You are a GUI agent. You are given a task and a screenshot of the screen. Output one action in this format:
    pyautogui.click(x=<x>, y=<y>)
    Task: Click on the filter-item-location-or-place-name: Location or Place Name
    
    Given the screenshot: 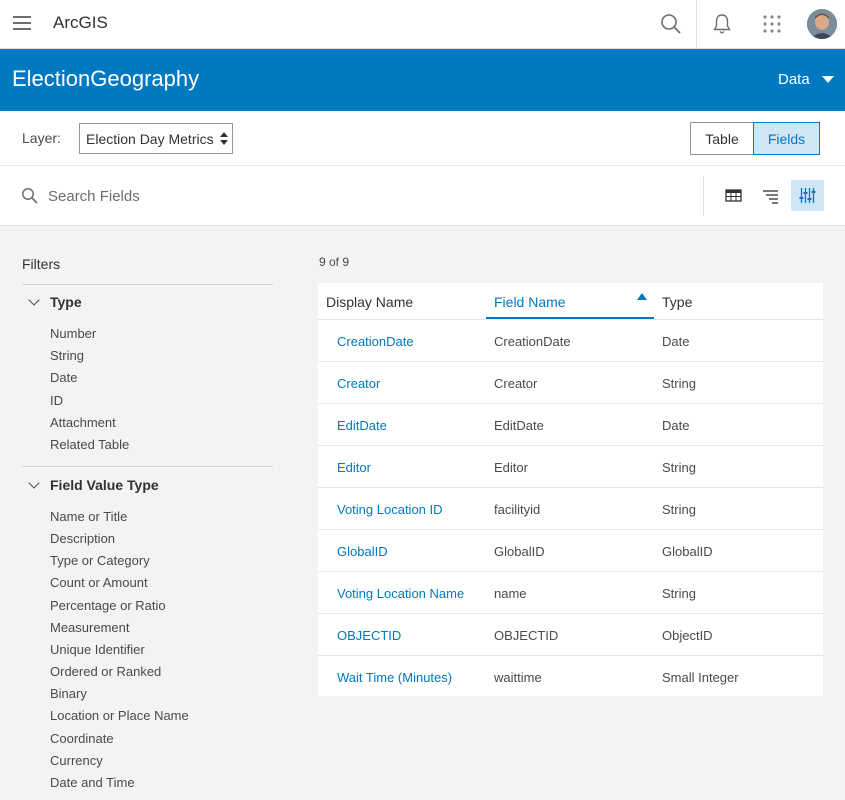 What is the action you would take?
    pyautogui.click(x=119, y=715)
    